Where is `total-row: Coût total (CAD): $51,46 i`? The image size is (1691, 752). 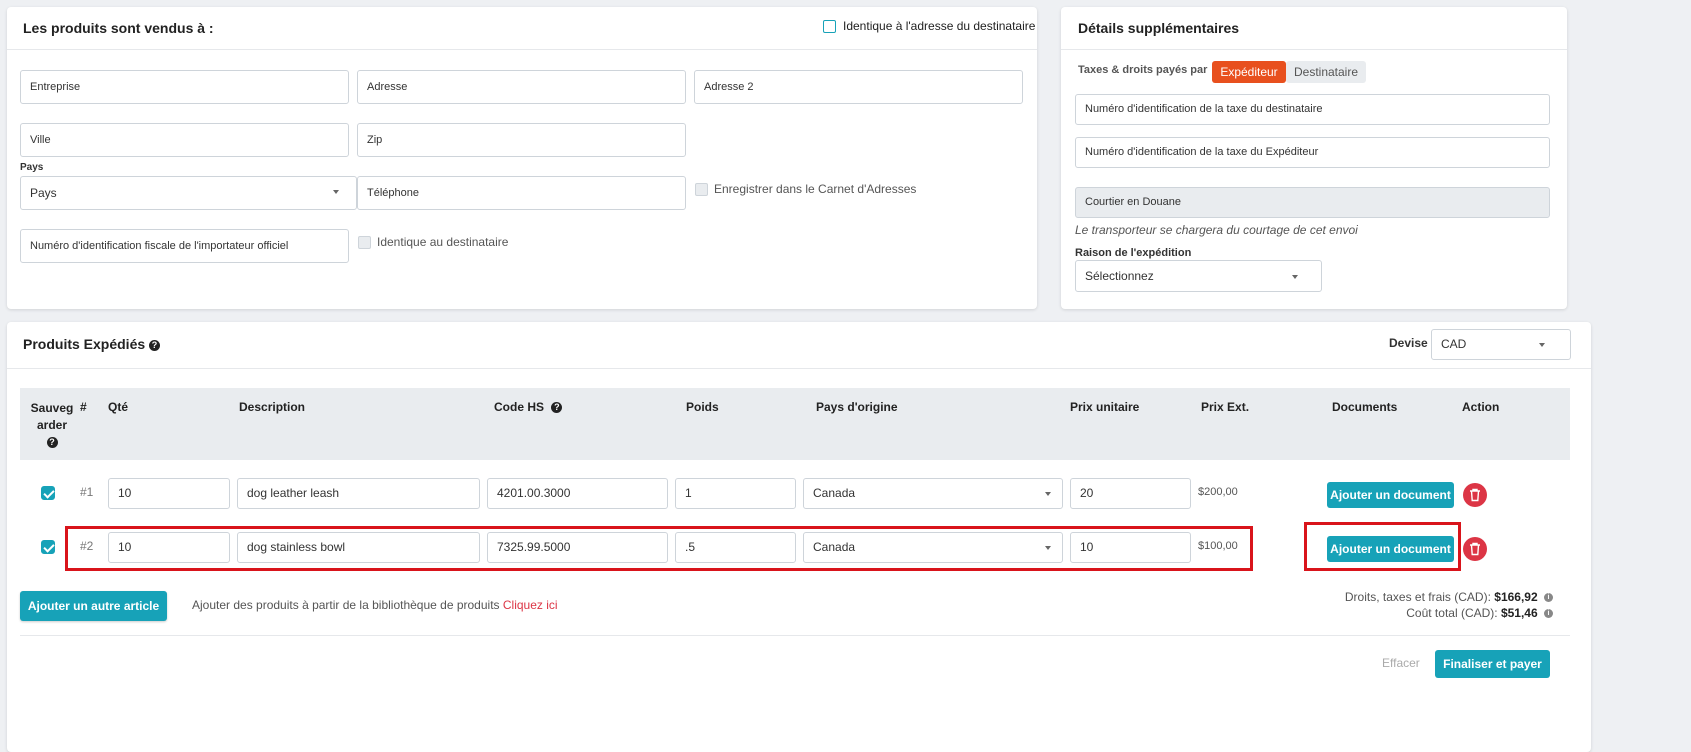
total-row: Coût total (CAD): $51,46 i is located at coordinates (1479, 613).